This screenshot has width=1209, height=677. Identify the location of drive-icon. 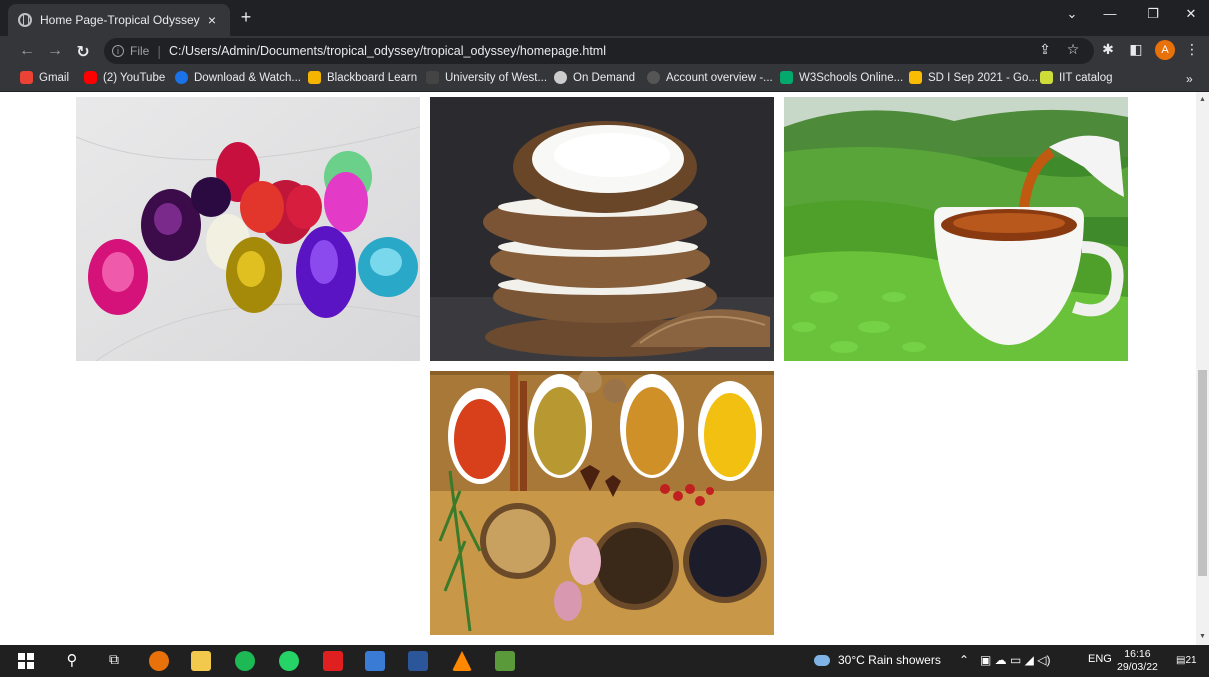
(915, 77).